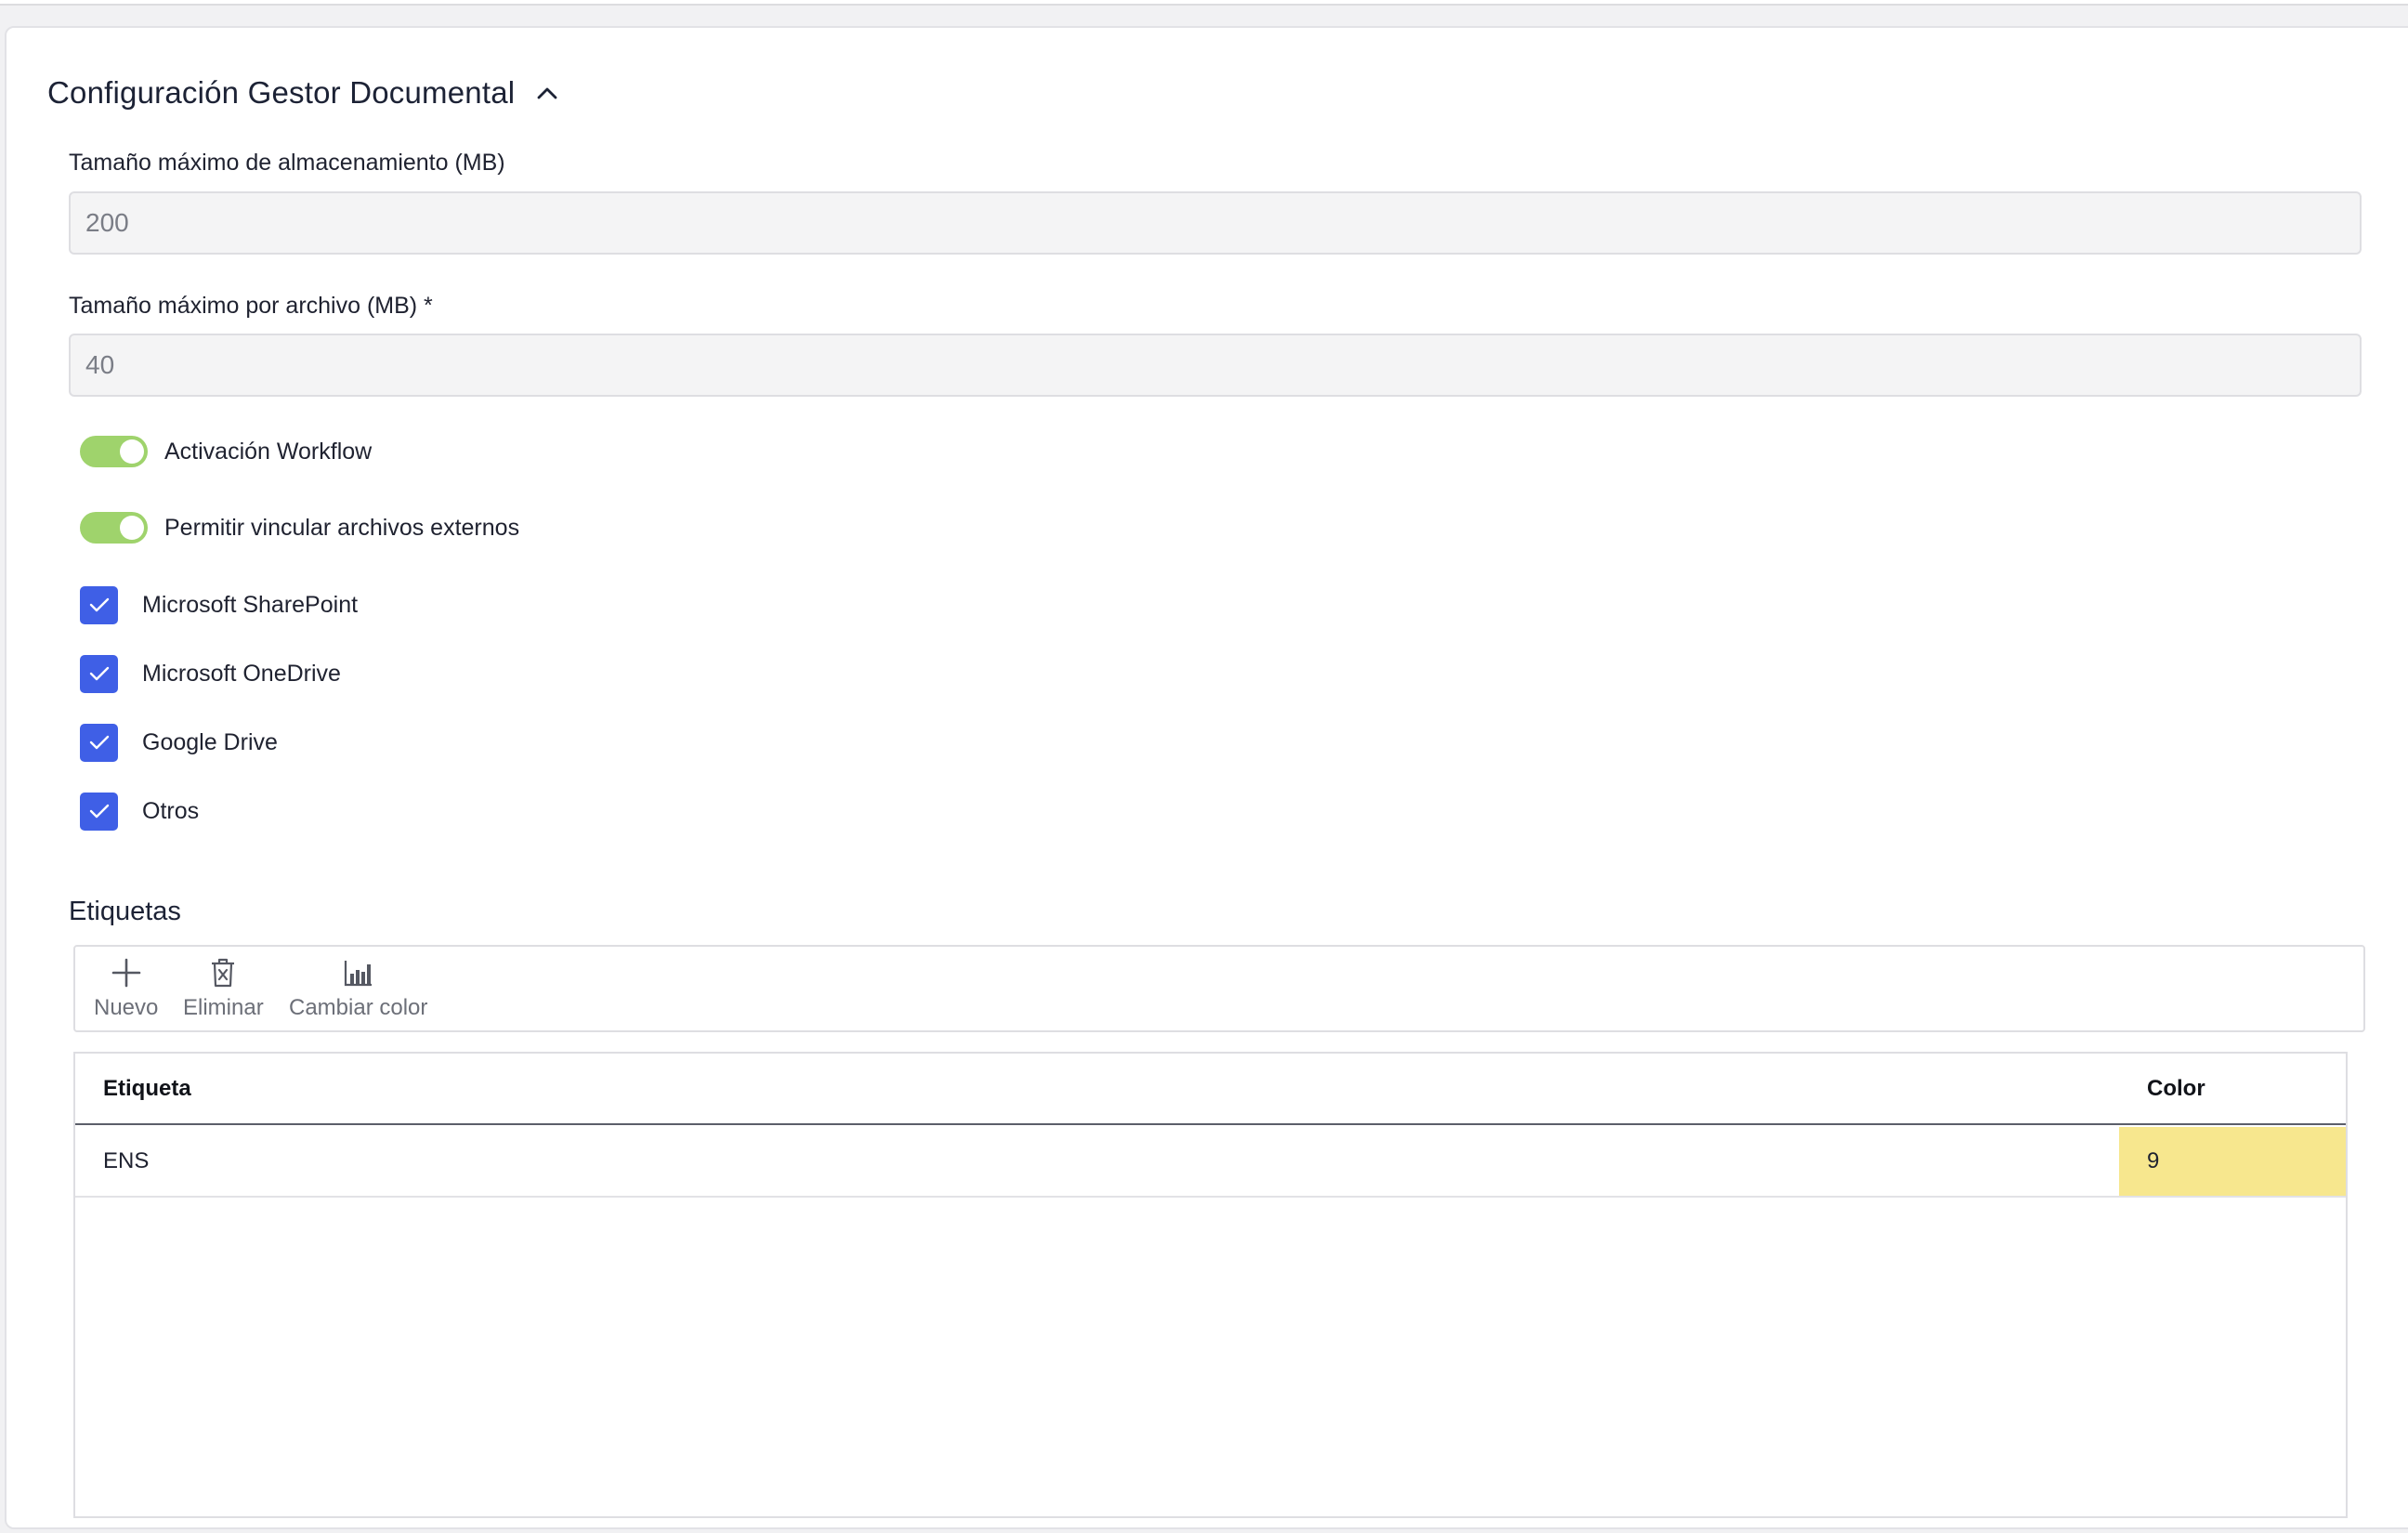  Describe the element at coordinates (1204, 3) in the screenshot. I see `previous-panel-edge` at that location.